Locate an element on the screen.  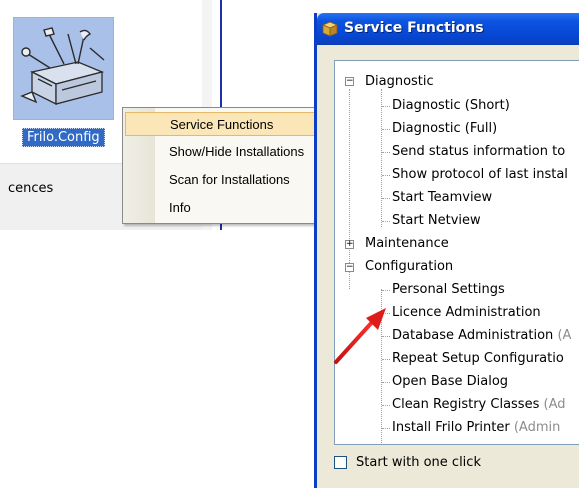
collapse-toggle-configuration: − is located at coordinates (349, 267).